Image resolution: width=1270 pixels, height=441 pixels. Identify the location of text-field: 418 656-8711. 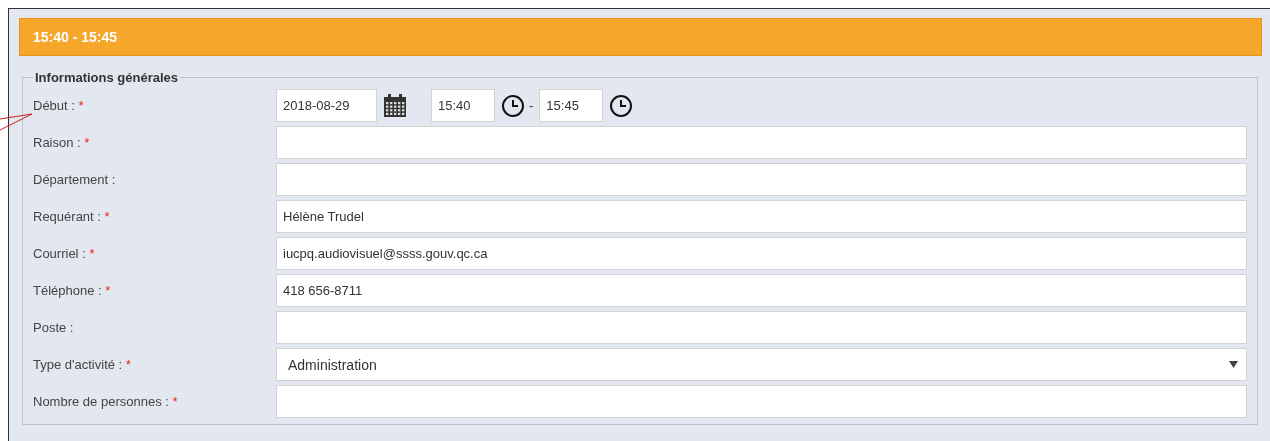
(761, 290).